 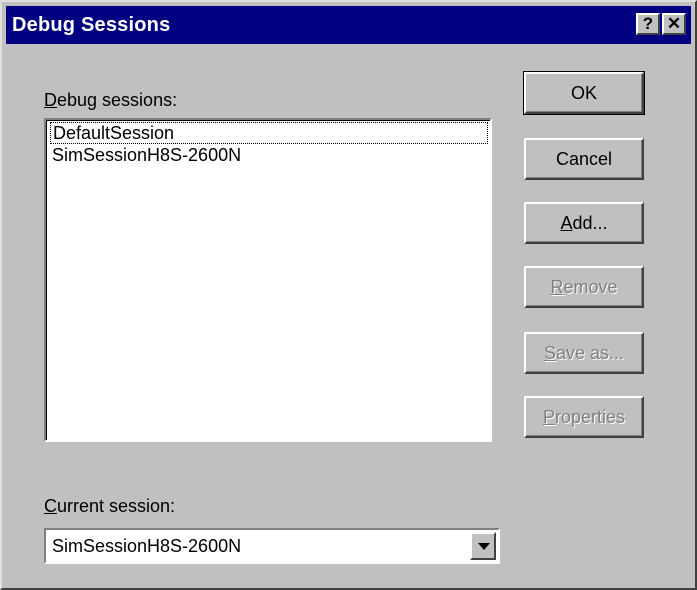 What do you see at coordinates (584, 159) in the screenshot?
I see `cancel-button: Cancel` at bounding box center [584, 159].